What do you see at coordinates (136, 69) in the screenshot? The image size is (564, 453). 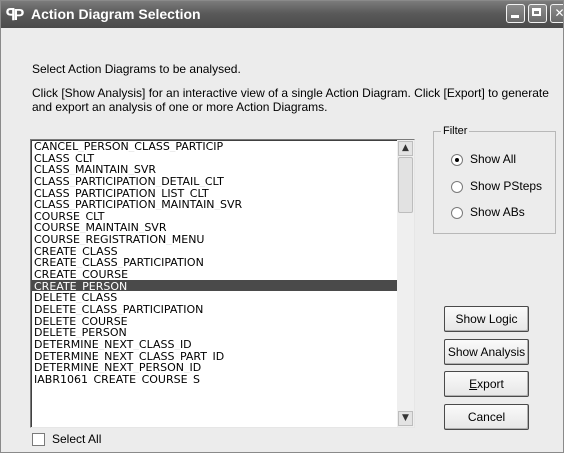 I see `instruction-select: Select Action Diagrams to be analysed.` at bounding box center [136, 69].